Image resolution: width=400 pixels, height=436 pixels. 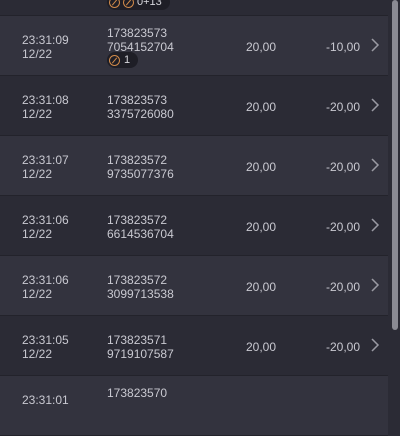 What do you see at coordinates (149, 4) in the screenshot?
I see `bonus-badge-count: 0+13` at bounding box center [149, 4].